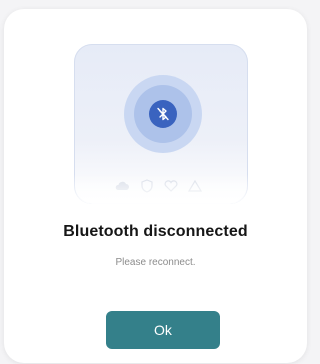 This screenshot has width=320, height=364. Describe the element at coordinates (147, 186) in the screenshot. I see `shield-icon` at that location.